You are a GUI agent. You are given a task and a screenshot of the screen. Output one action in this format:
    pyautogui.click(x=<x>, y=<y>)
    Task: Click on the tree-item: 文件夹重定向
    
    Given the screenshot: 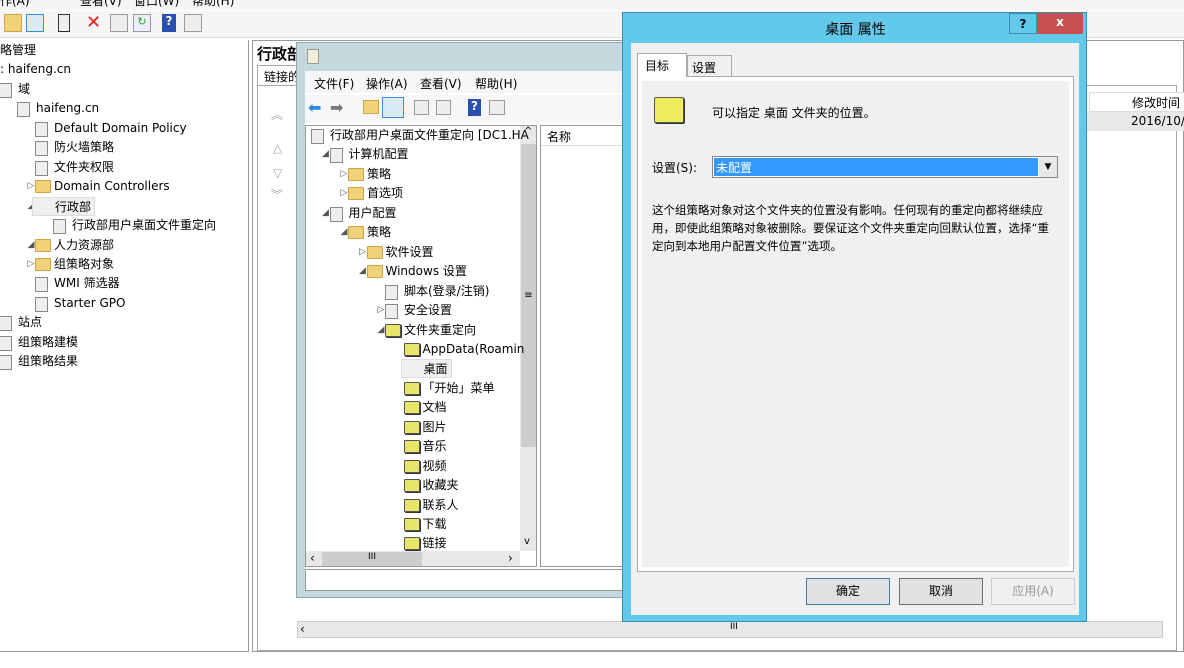 What is the action you would take?
    pyautogui.click(x=440, y=330)
    